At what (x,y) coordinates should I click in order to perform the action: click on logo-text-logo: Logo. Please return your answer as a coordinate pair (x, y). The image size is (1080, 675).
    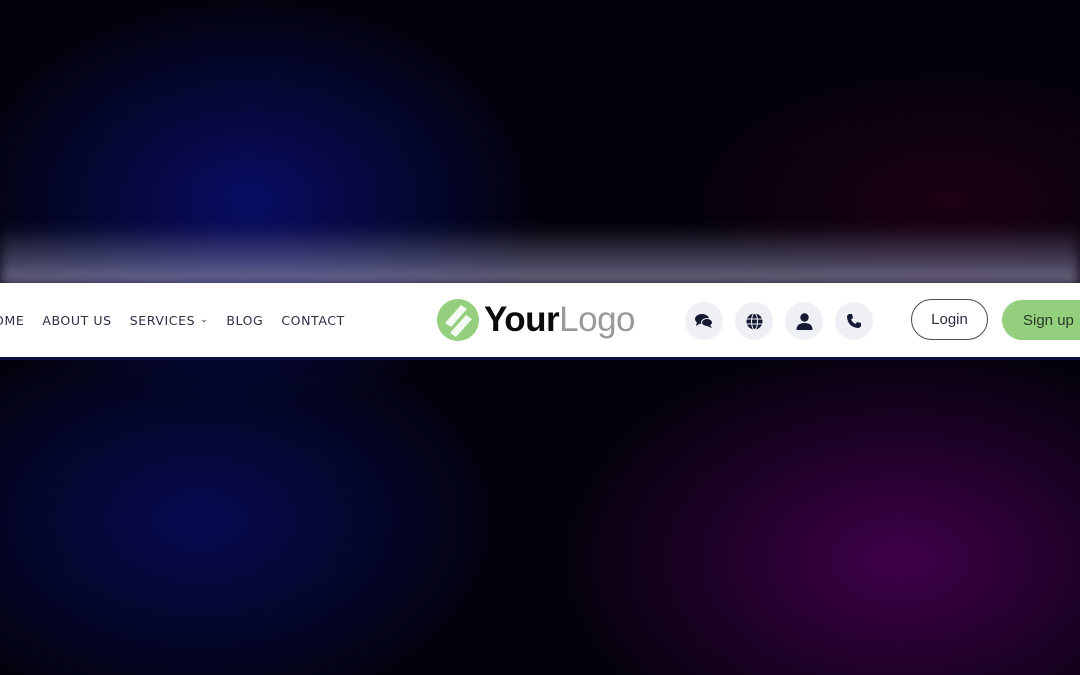
    Looking at the image, I should click on (597, 319).